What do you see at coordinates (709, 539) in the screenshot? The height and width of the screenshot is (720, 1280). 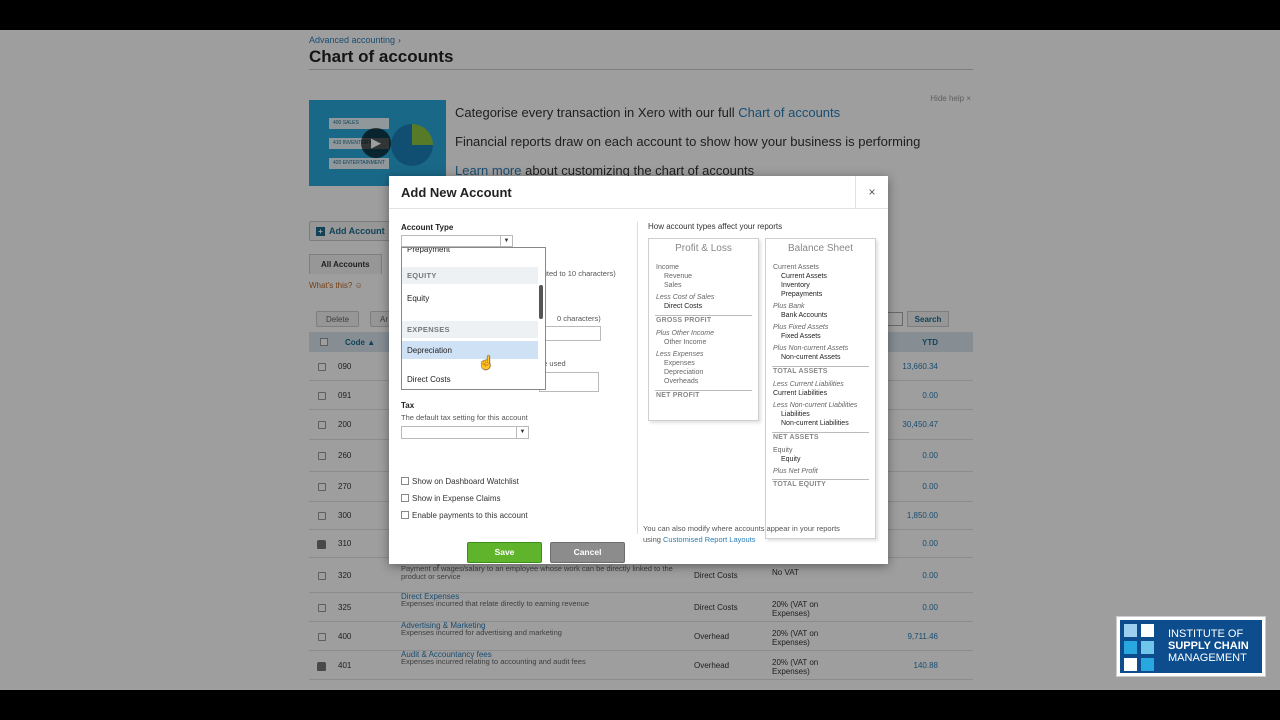 I see `customised-report-layouts-link: Customised Report Layouts` at bounding box center [709, 539].